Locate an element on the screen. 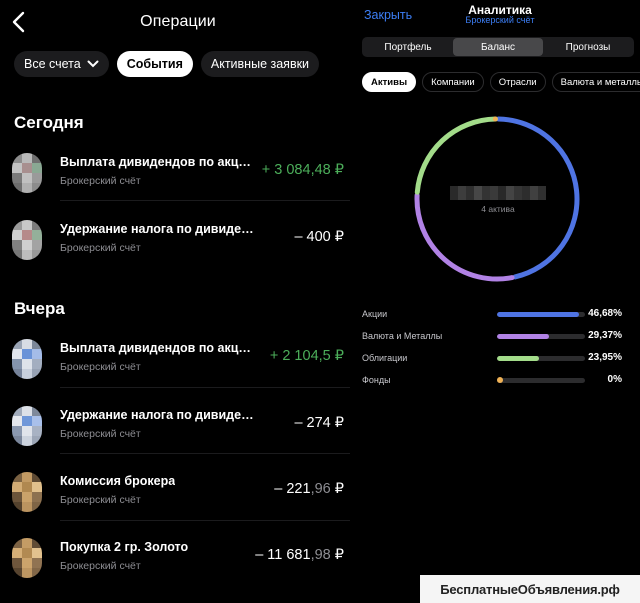 The height and width of the screenshot is (603, 640). filter-chip-1: События is located at coordinates (154, 64).